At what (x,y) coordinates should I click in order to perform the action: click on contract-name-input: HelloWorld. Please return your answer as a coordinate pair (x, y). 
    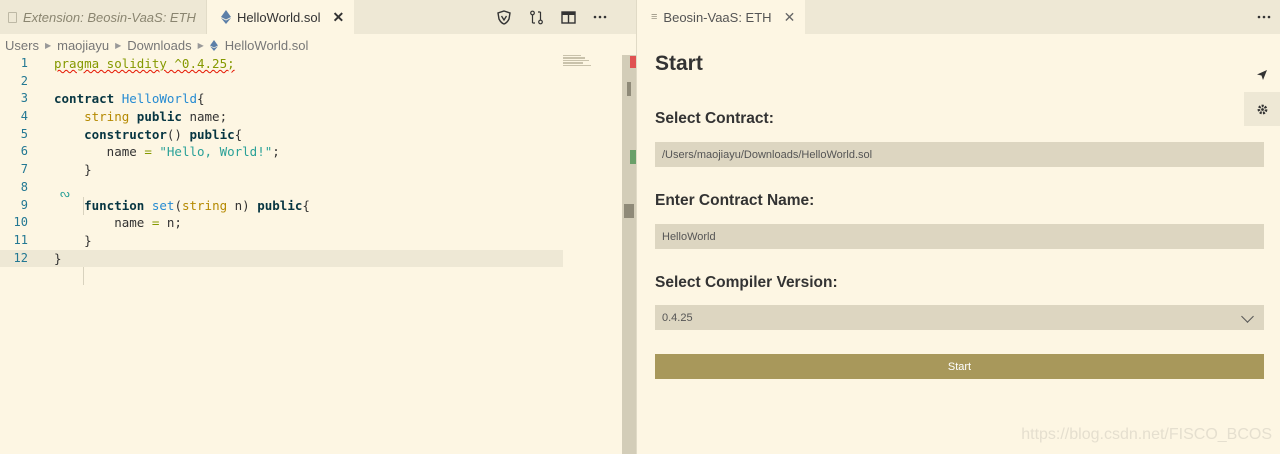
    Looking at the image, I should click on (959, 236).